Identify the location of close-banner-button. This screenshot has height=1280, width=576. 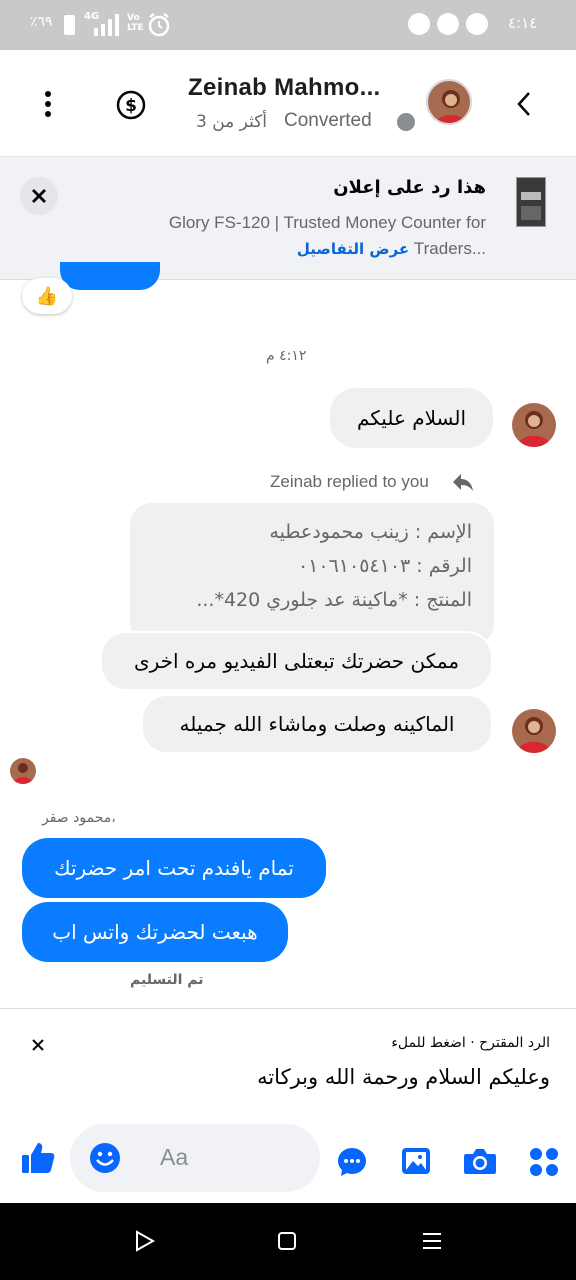
(39, 196).